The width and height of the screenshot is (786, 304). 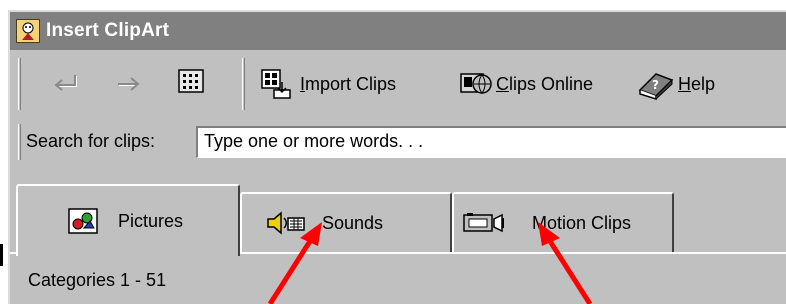 I want to click on edge-marker, so click(x=1, y=255).